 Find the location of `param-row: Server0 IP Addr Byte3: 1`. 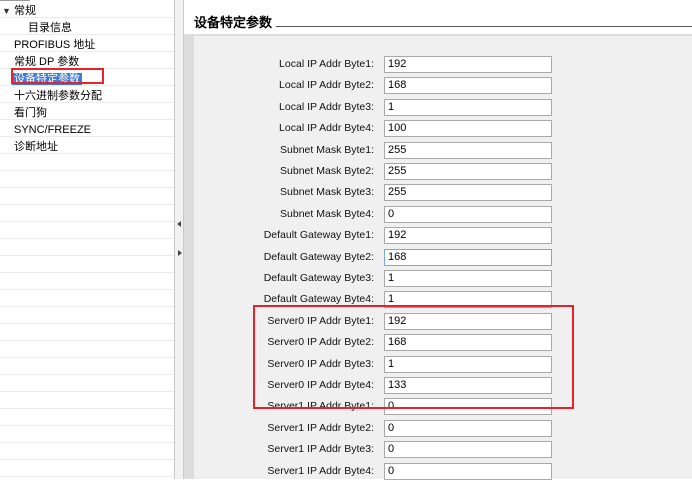

param-row: Server0 IP Addr Byte3: 1 is located at coordinates (443, 364).